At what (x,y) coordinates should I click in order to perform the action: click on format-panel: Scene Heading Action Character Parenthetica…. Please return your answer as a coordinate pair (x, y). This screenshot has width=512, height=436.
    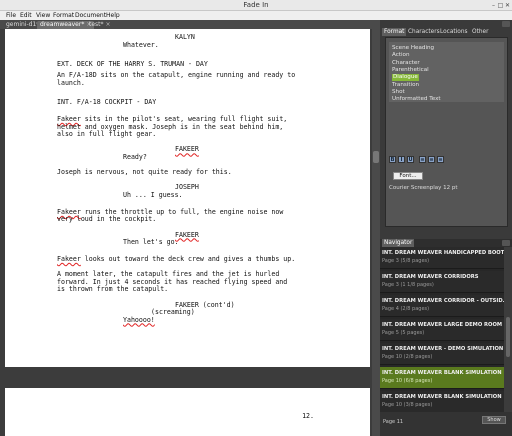
    Looking at the image, I should click on (446, 132).